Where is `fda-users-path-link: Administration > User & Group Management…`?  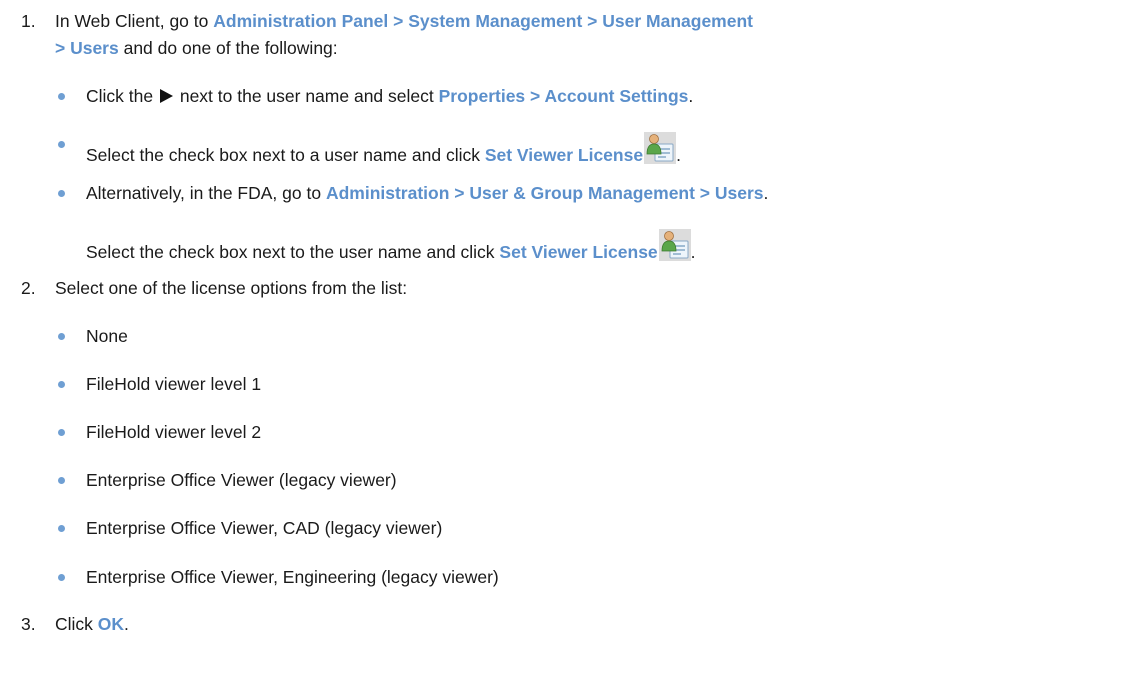
fda-users-path-link: Administration > User & Group Management… is located at coordinates (545, 193).